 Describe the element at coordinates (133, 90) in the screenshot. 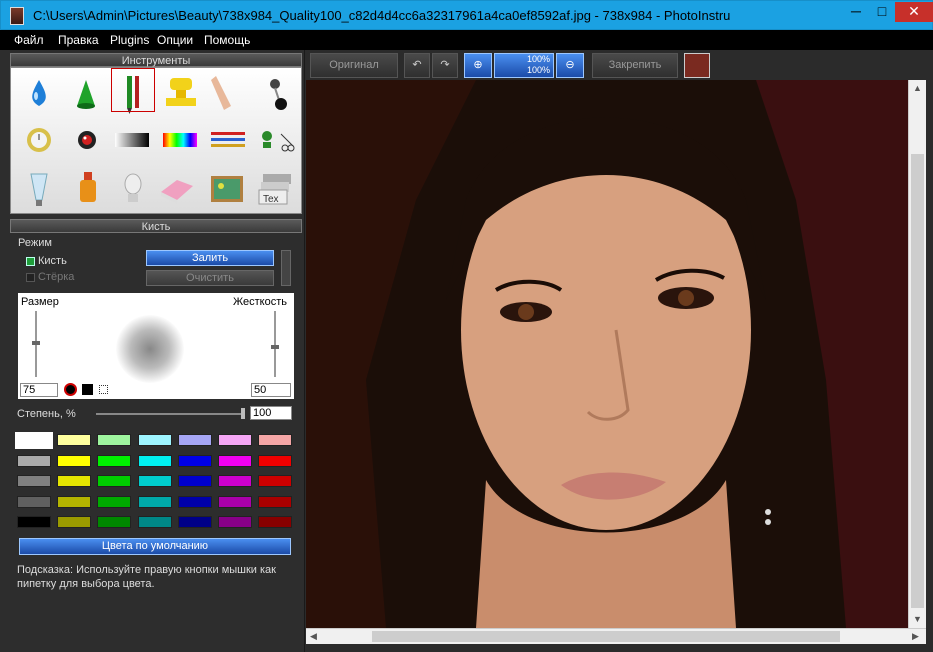

I see `brush-tool-selected` at that location.